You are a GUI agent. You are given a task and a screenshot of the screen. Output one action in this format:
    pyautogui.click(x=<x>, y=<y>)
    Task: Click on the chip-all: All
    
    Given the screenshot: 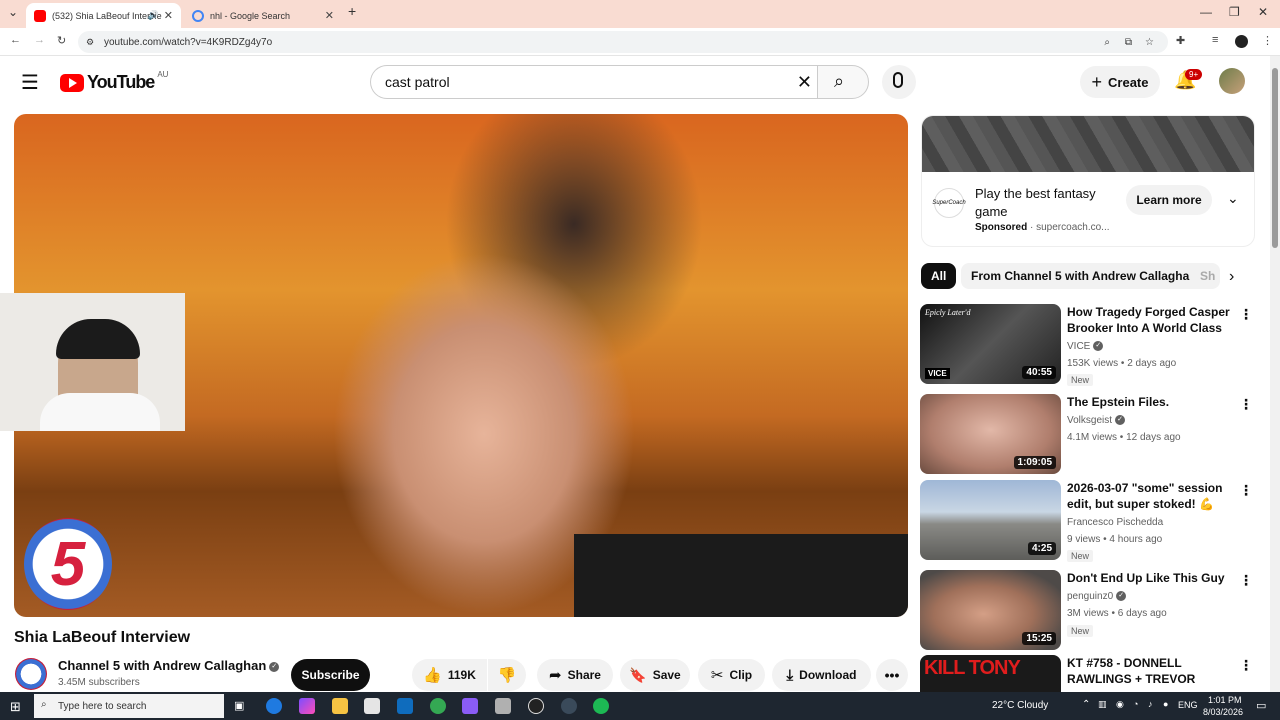 What is the action you would take?
    pyautogui.click(x=939, y=276)
    